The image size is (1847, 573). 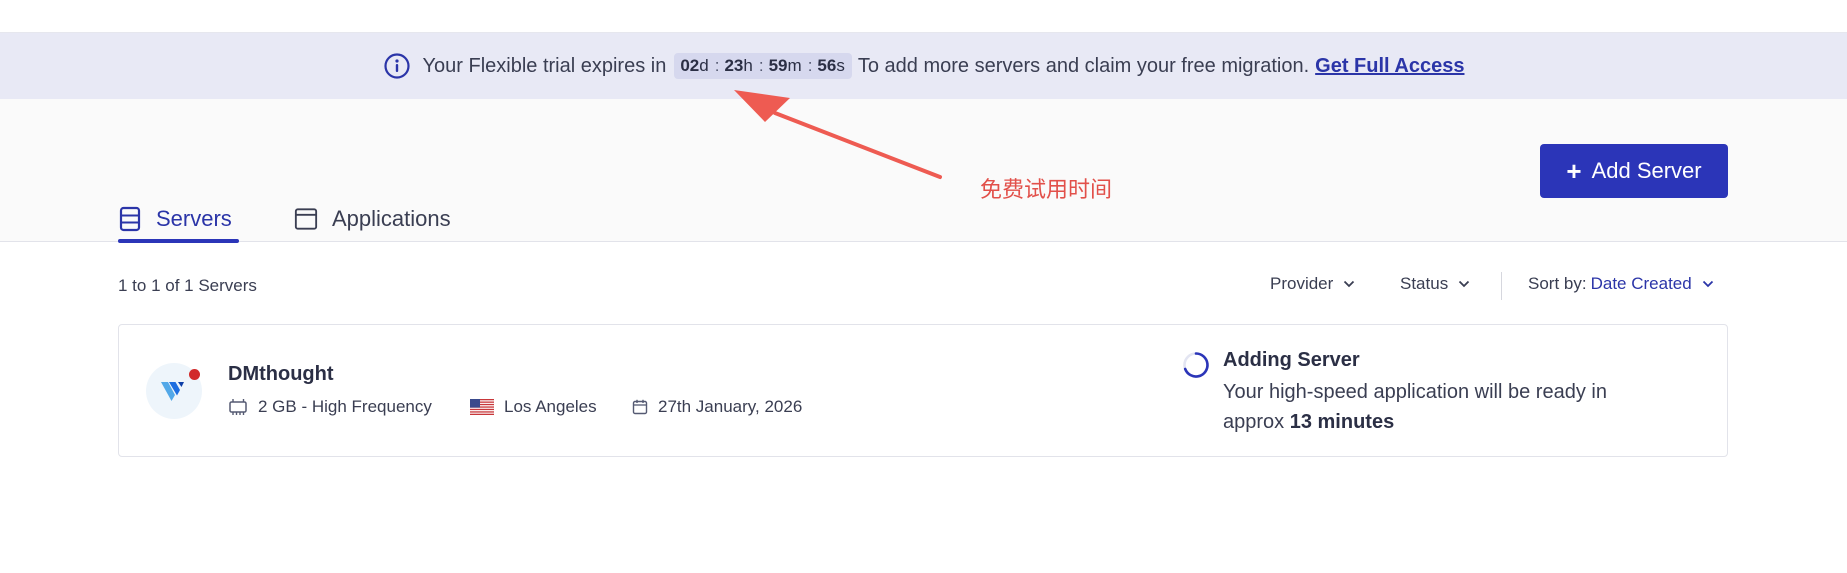 I want to click on sort-dropdown: Sort by: Date Created, so click(x=1621, y=284).